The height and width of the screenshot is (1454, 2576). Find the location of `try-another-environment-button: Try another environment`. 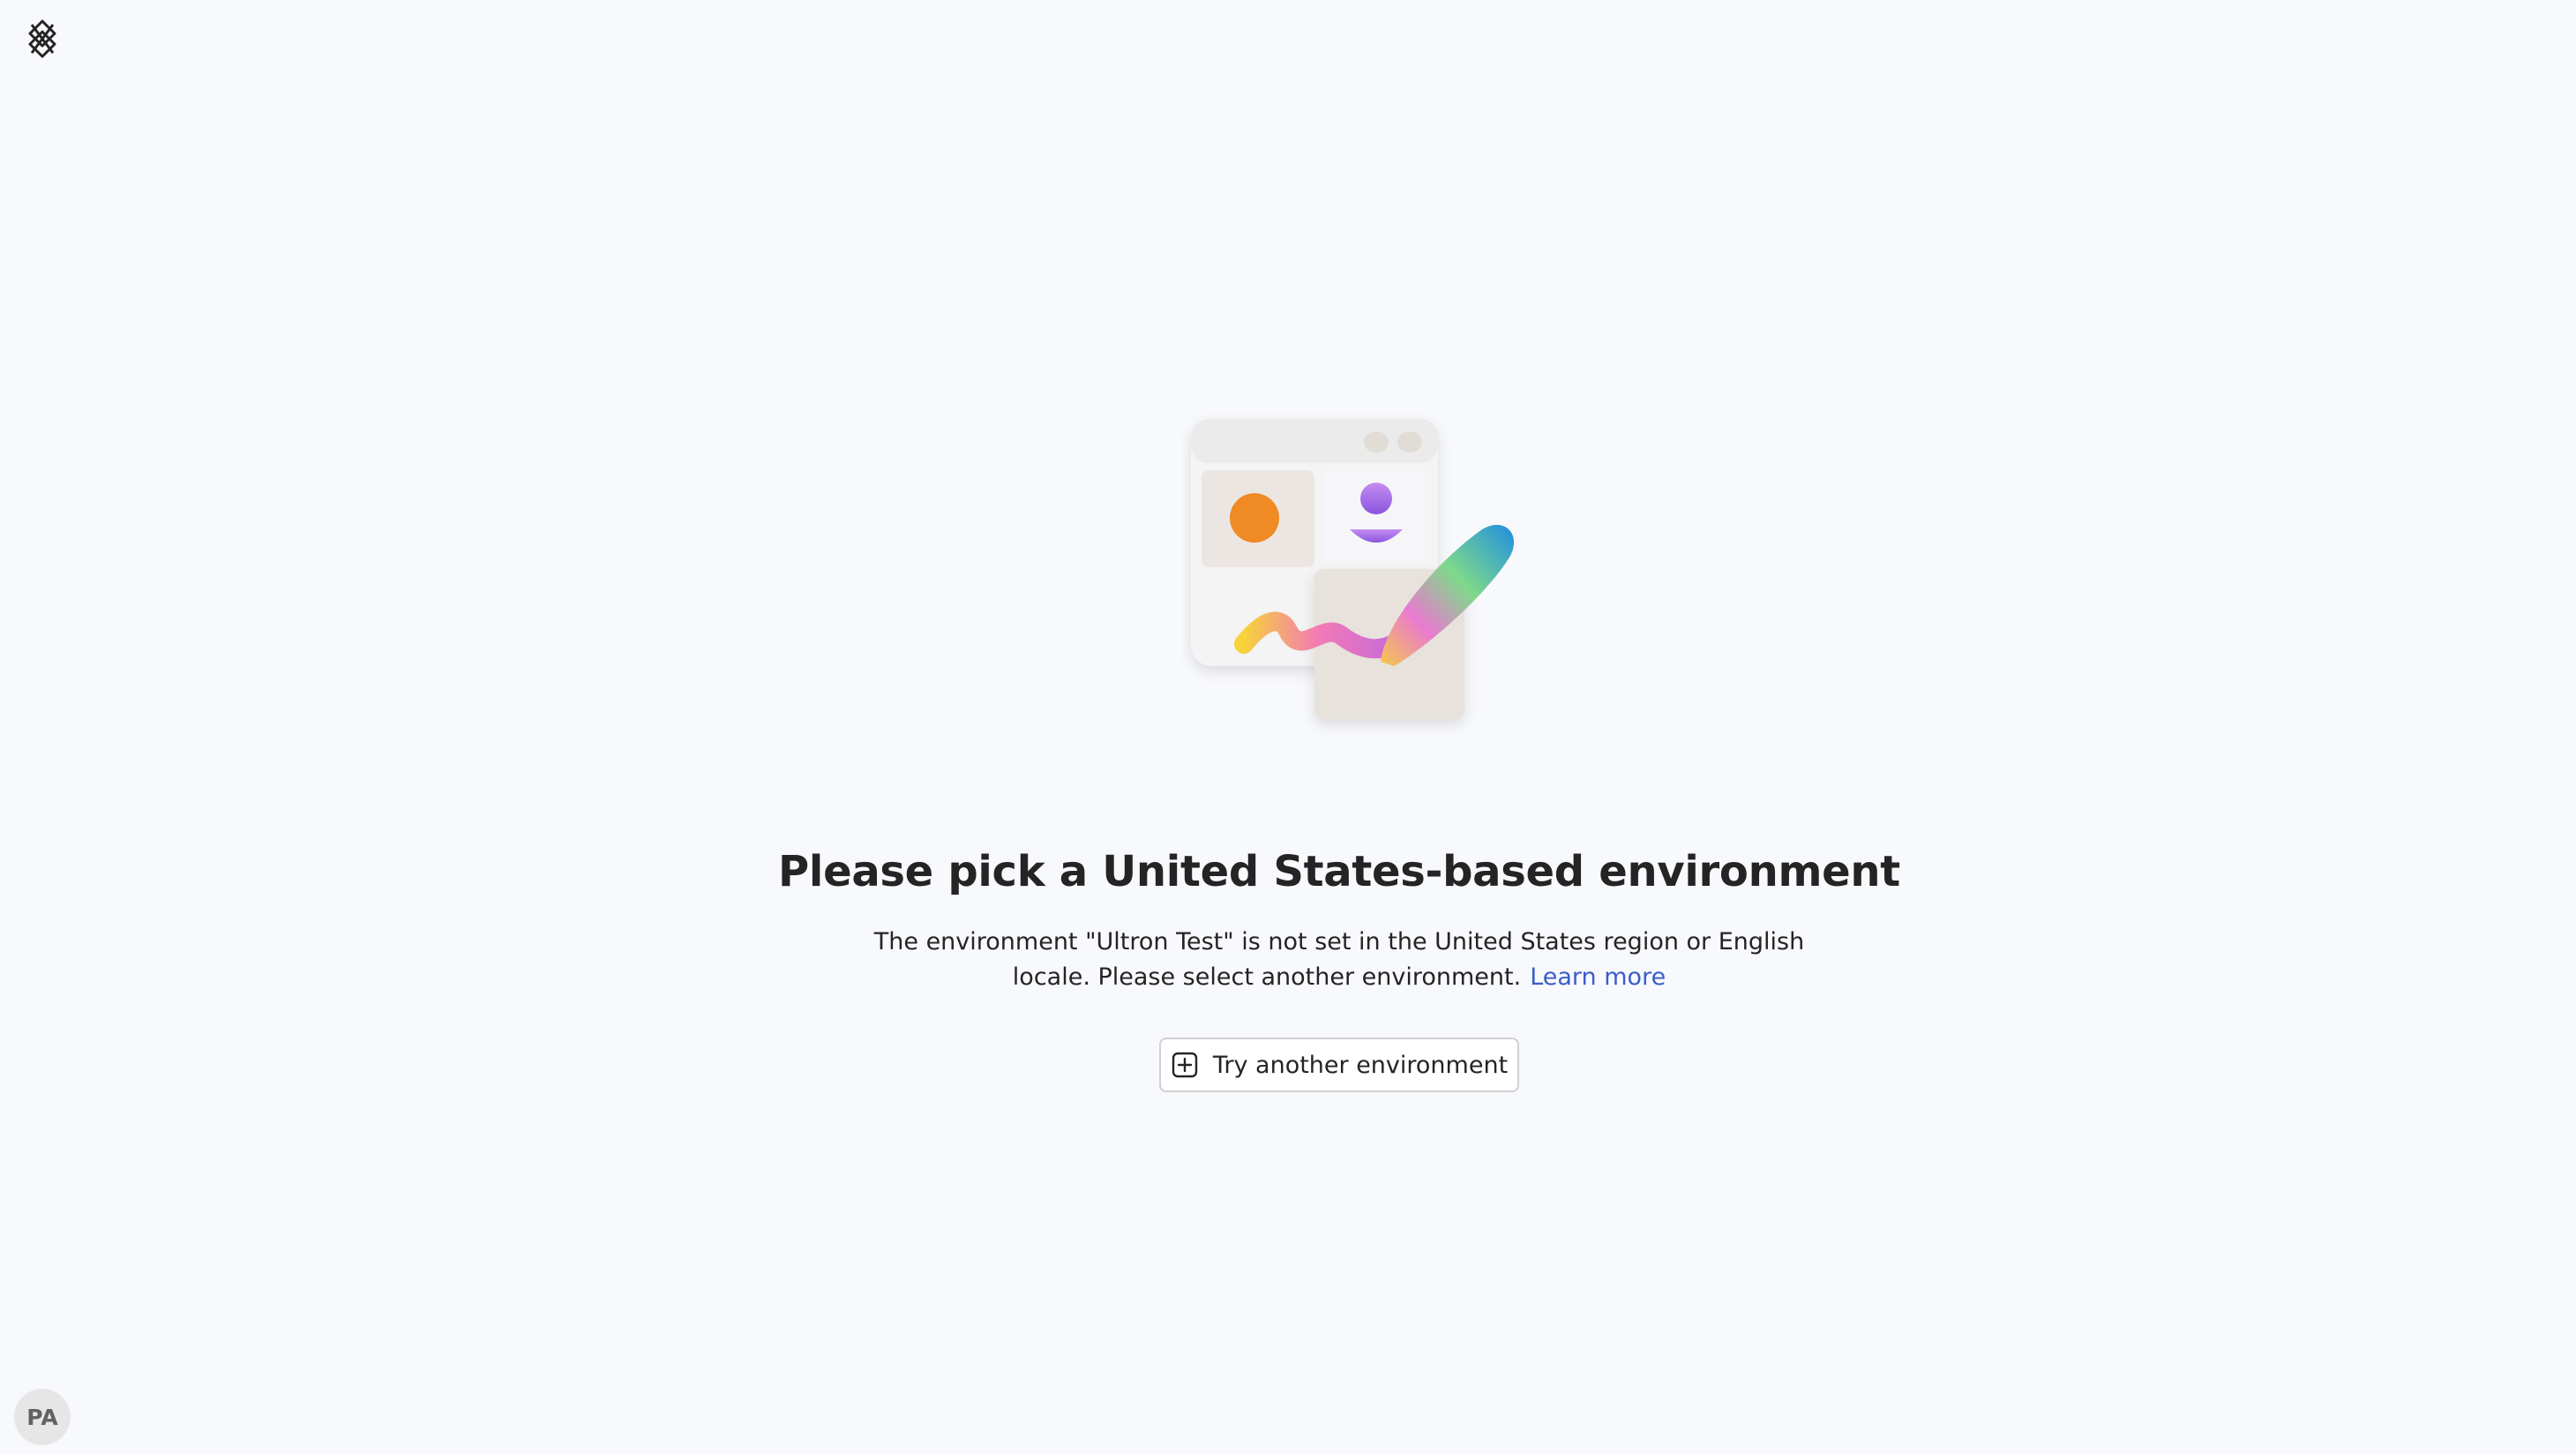

try-another-environment-button: Try another environment is located at coordinates (1339, 1065).